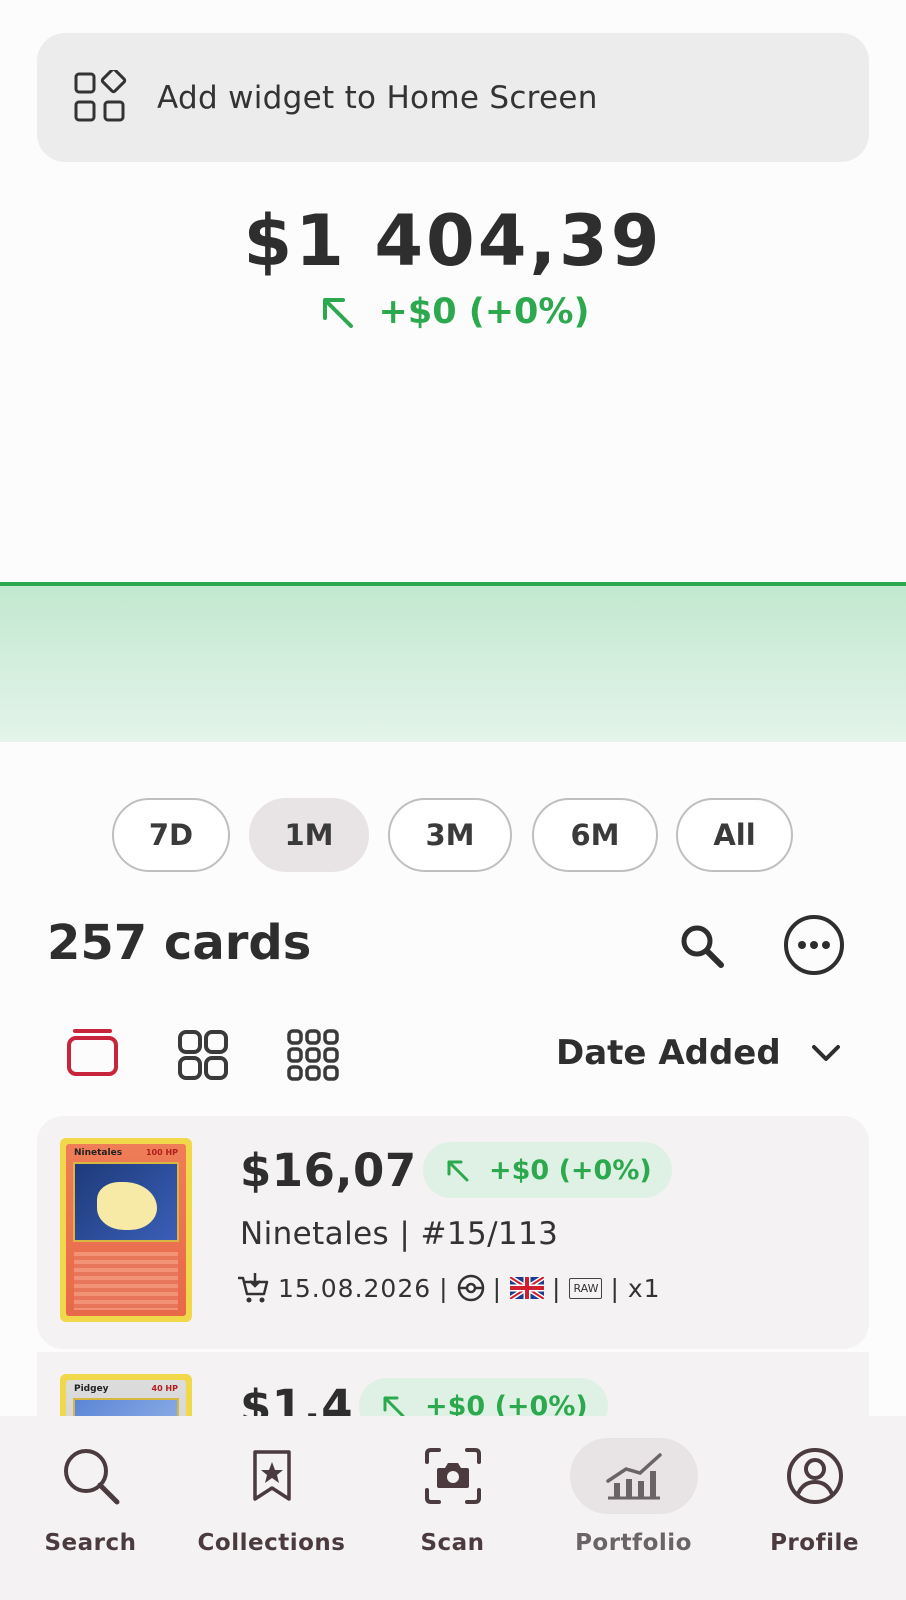 The image size is (906, 1600). What do you see at coordinates (98, 1153) in the screenshot?
I see `thumbnail-title: Ninetales` at bounding box center [98, 1153].